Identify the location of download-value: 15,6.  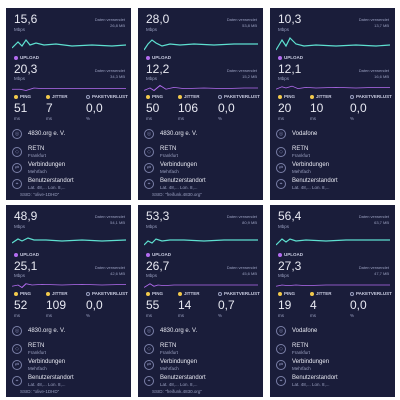
(26, 19).